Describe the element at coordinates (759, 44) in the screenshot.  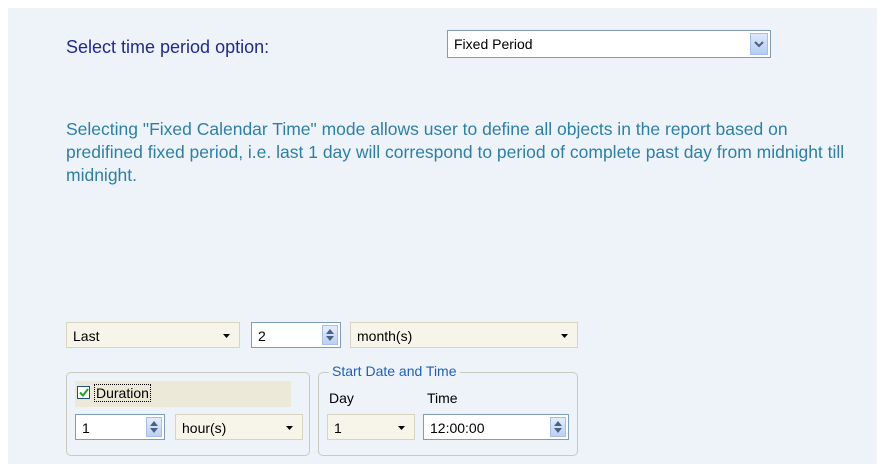
I see `chevron-down-icon` at that location.